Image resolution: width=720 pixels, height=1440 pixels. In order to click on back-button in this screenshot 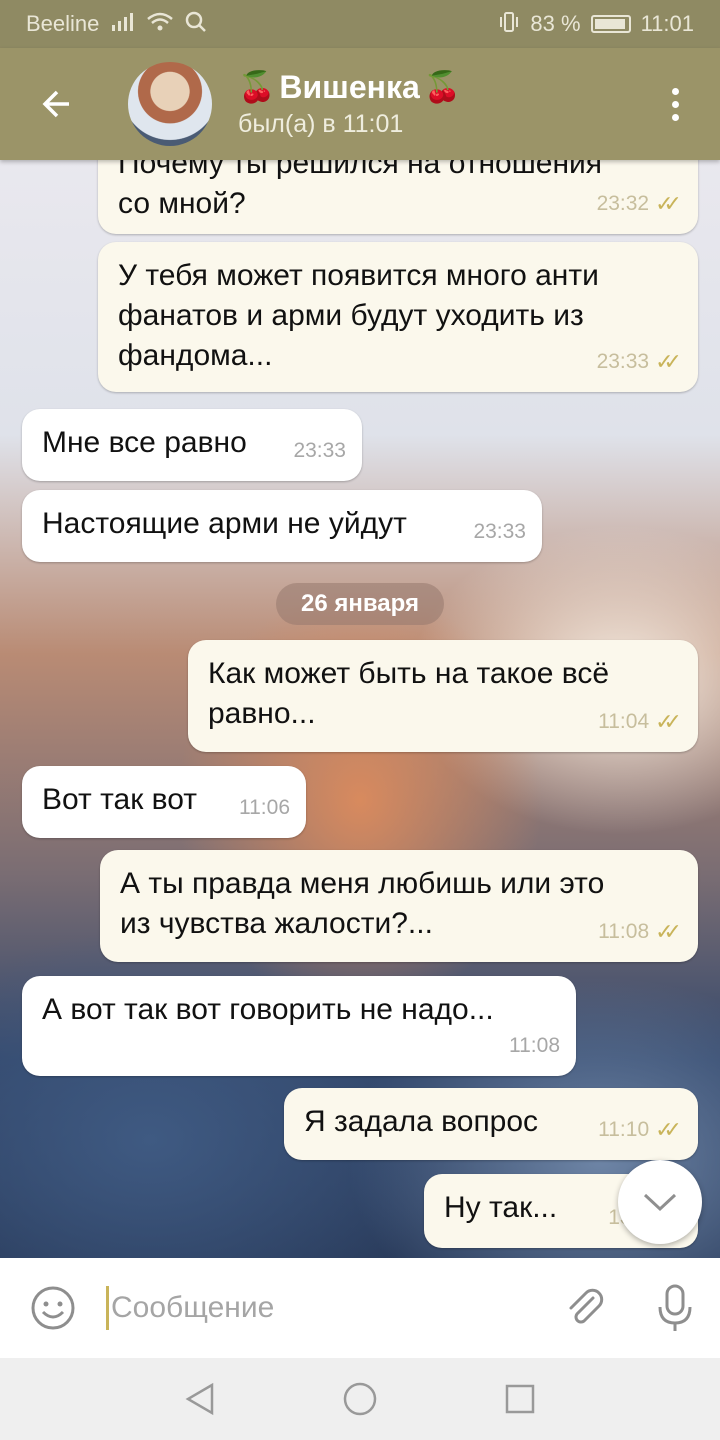, I will do `click(55, 104)`.